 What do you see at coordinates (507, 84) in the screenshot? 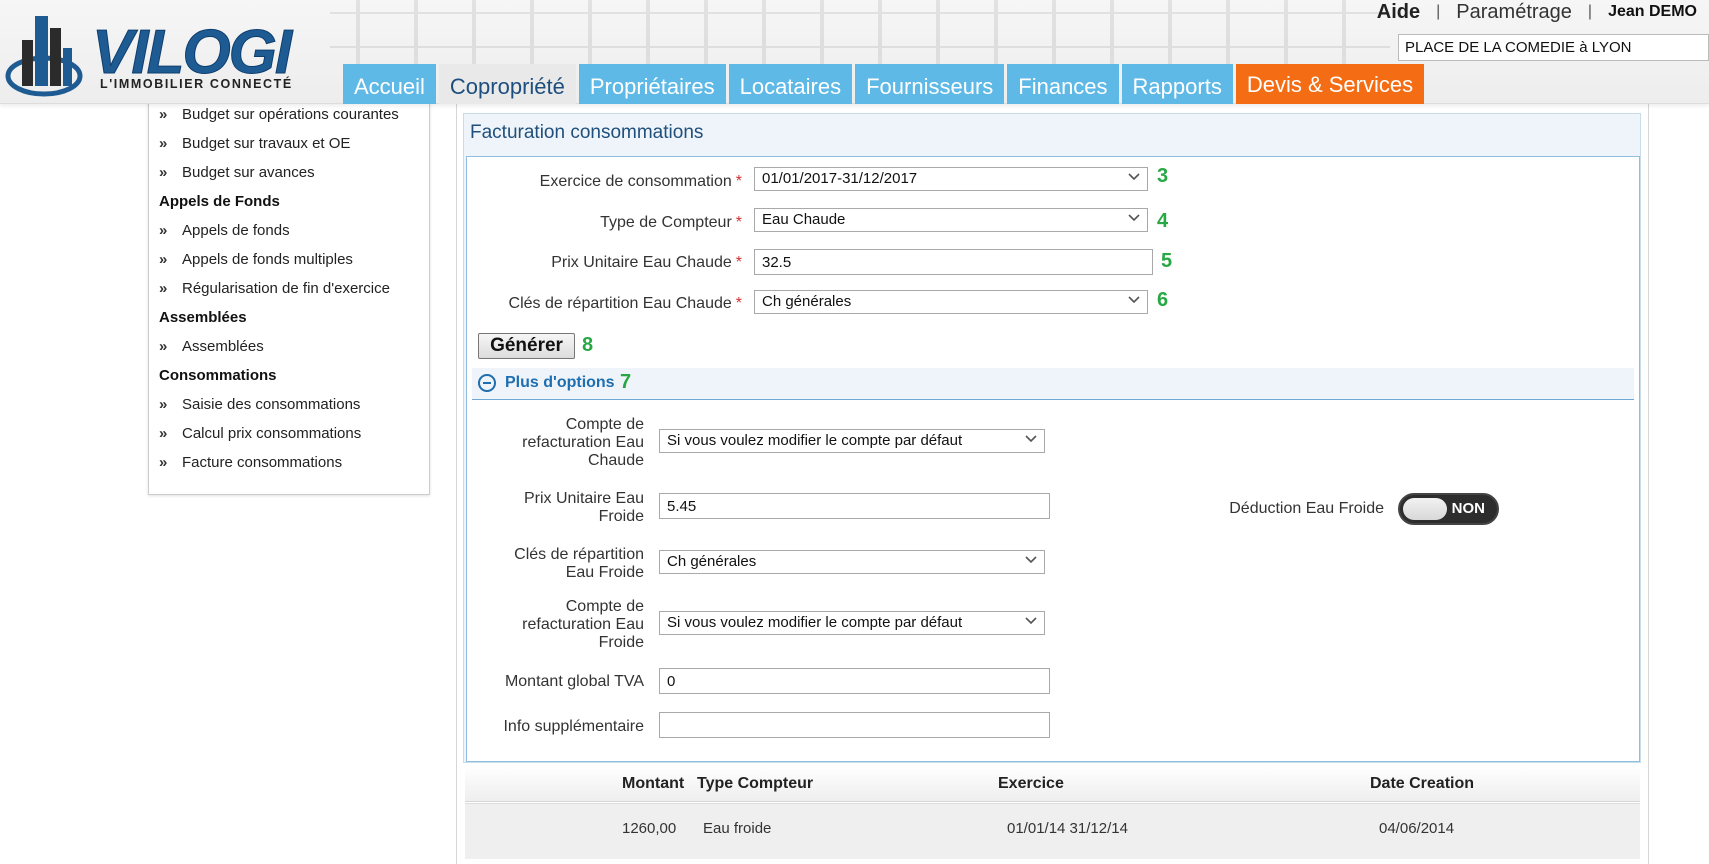
I see `nav-tab-copropriete: Copropriété` at bounding box center [507, 84].